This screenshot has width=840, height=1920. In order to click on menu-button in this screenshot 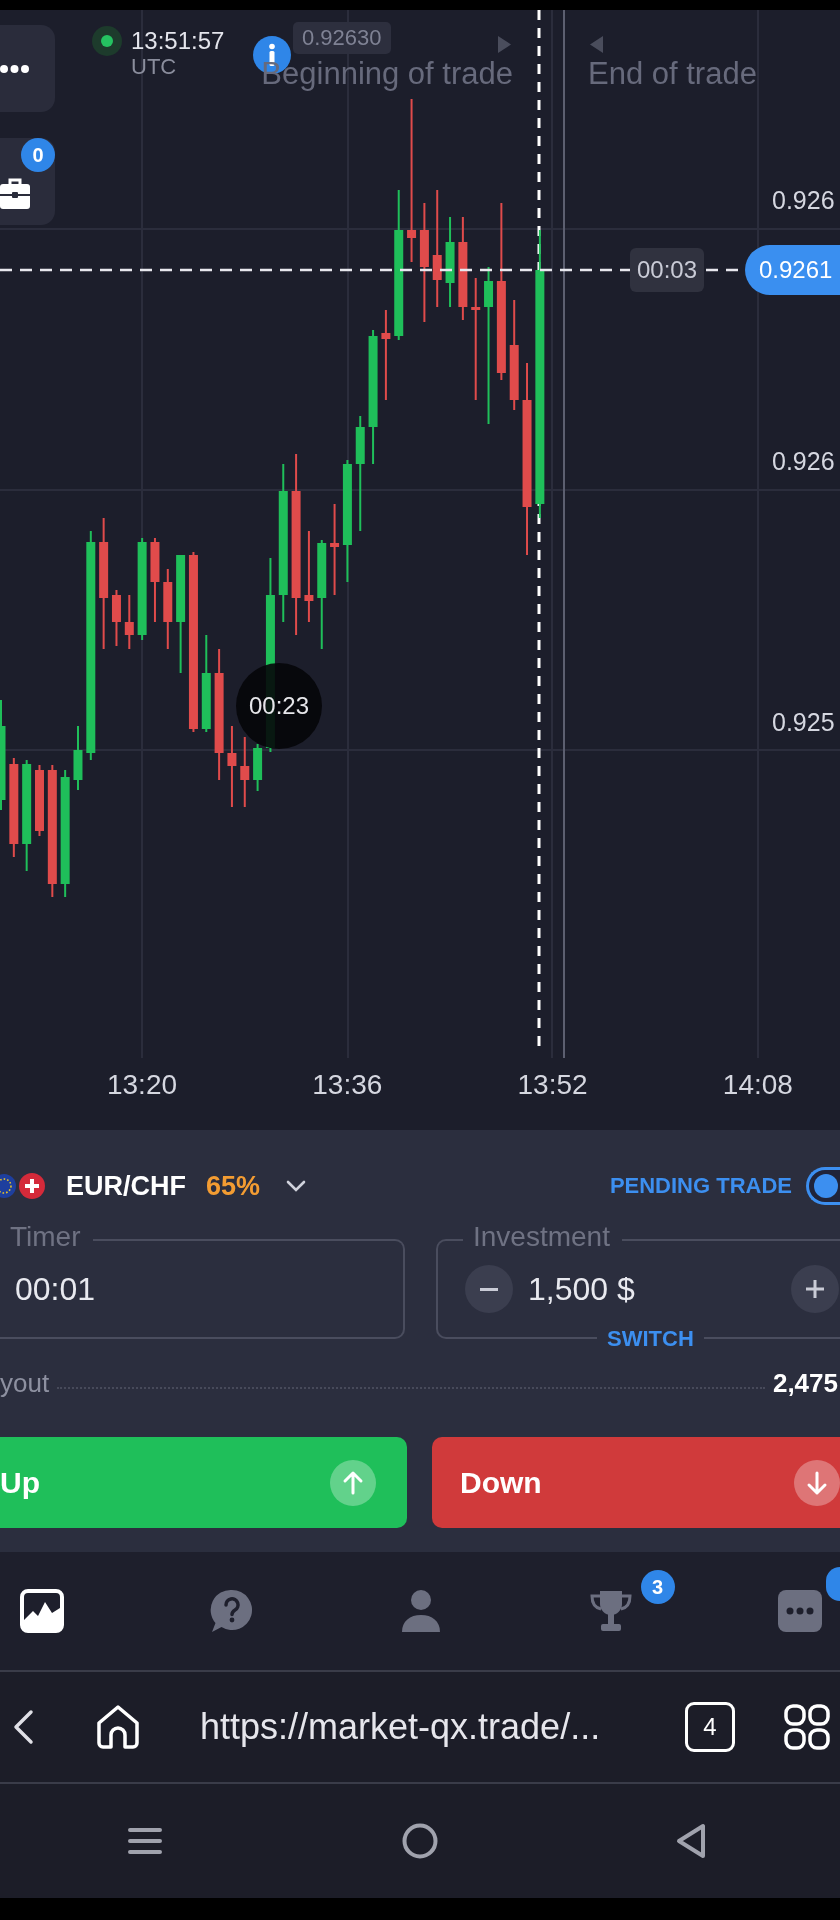, I will do `click(27, 68)`.